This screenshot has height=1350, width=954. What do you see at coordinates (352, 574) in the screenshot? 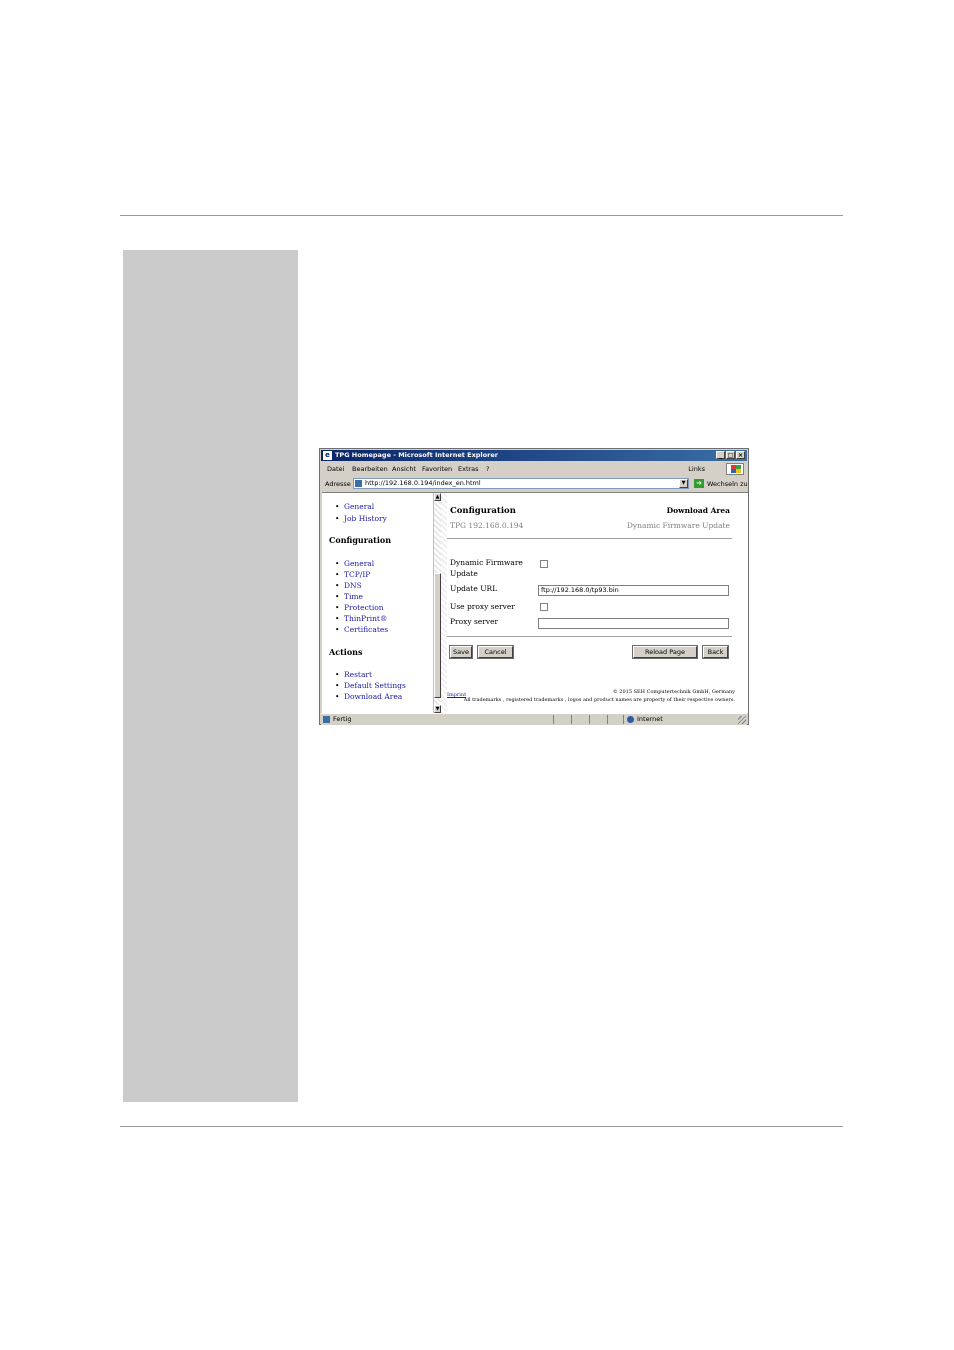
I see `nav-config-tcpip: TCP/IP` at bounding box center [352, 574].